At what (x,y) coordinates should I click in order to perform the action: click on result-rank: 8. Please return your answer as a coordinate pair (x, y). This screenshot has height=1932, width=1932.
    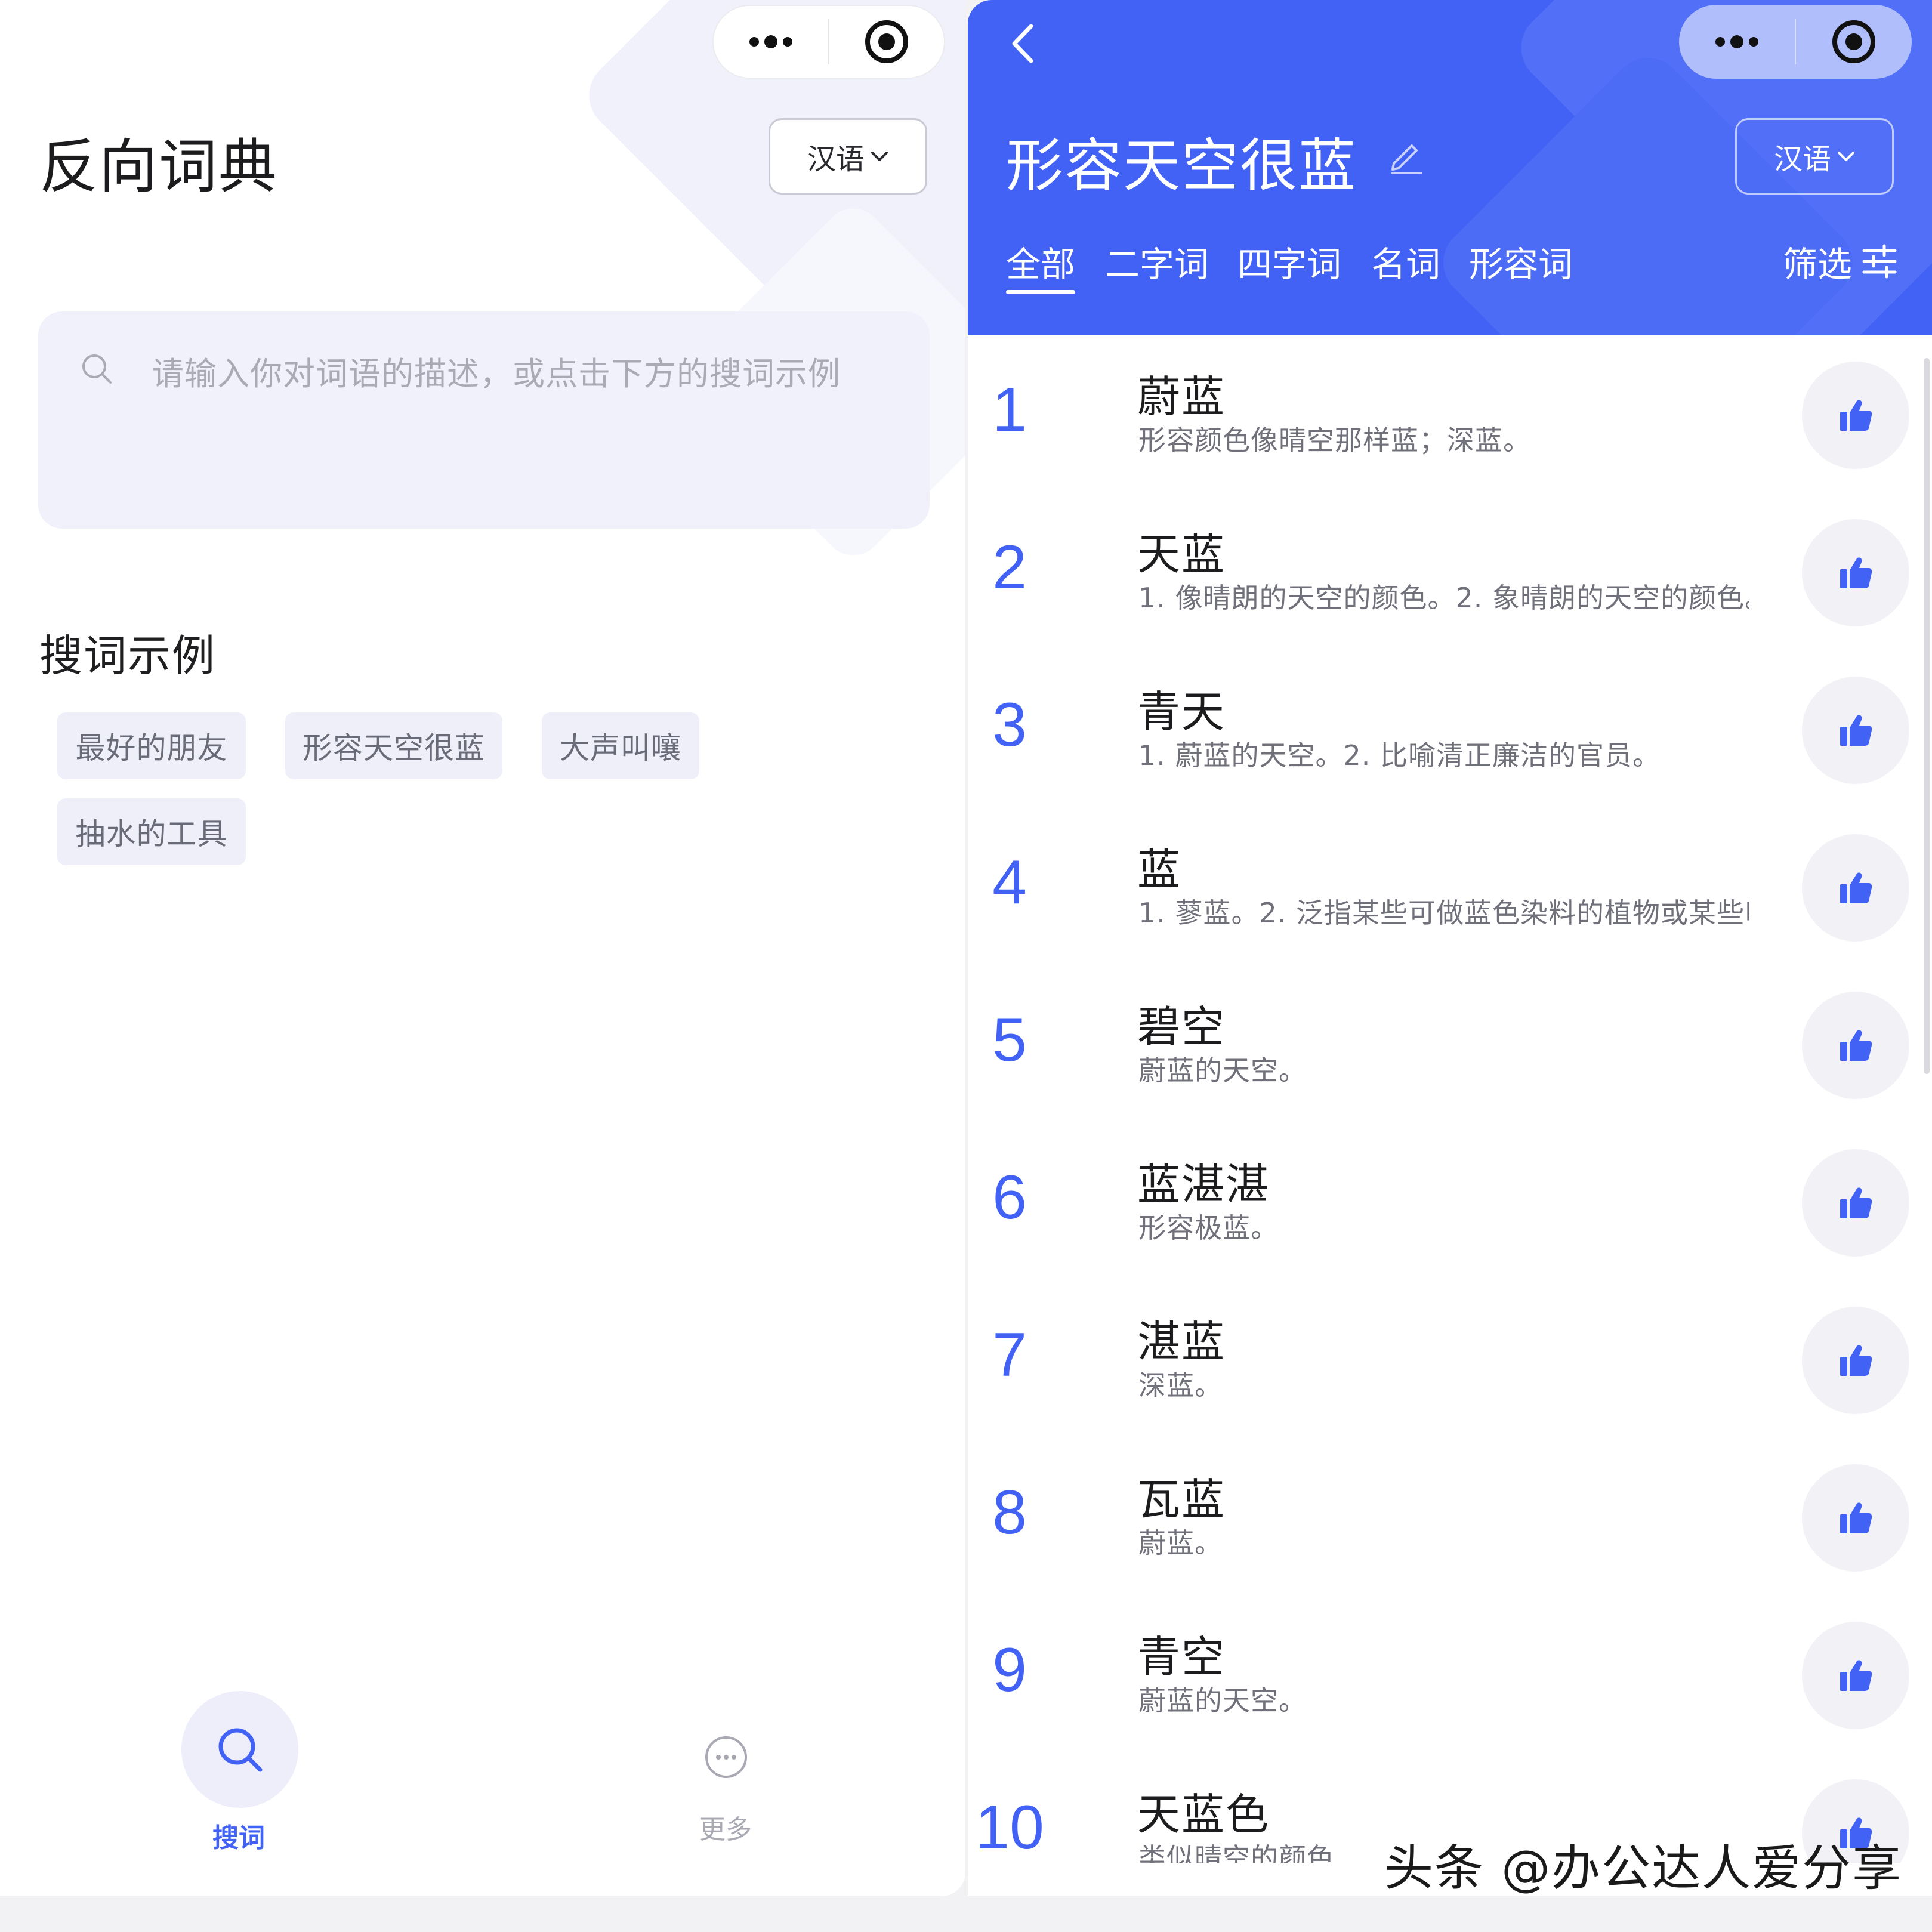
    Looking at the image, I should click on (1009, 1512).